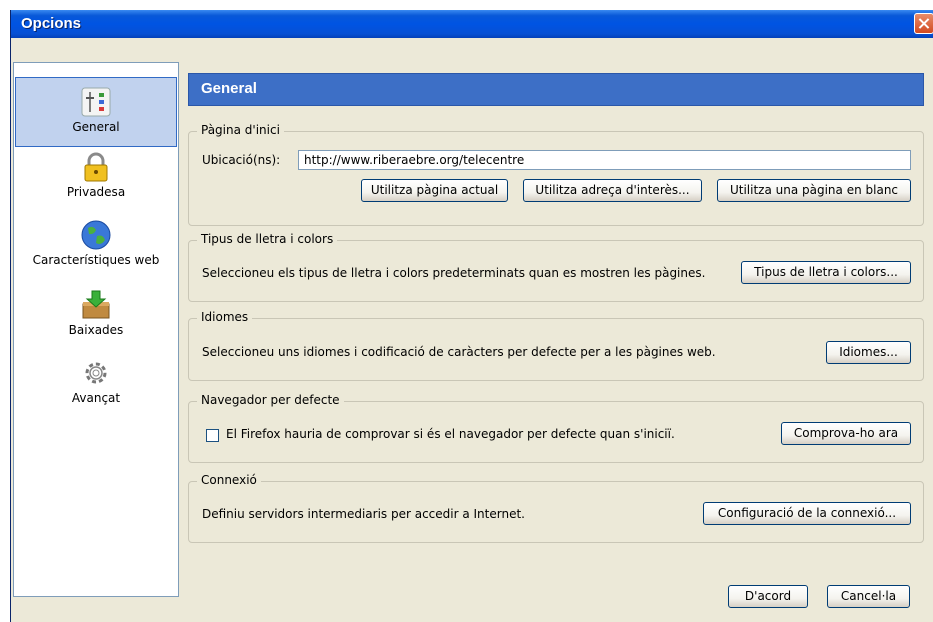 The image size is (933, 622). Describe the element at coordinates (923, 23) in the screenshot. I see `close-button` at that location.